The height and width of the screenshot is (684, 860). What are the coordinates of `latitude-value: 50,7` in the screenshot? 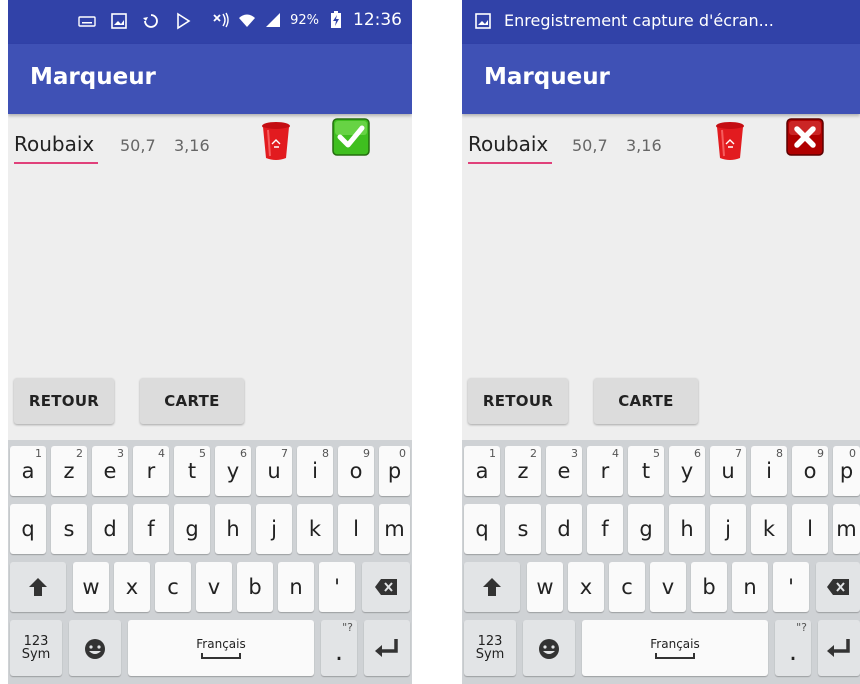 It's located at (138, 145).